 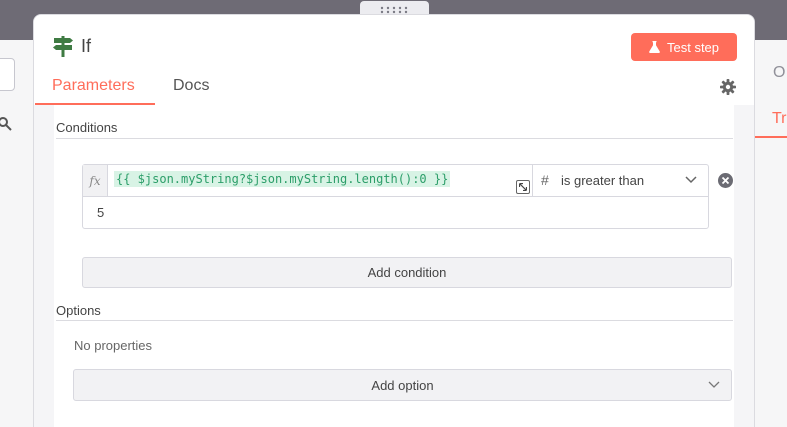 I want to click on output-panel-header: O, so click(x=779, y=72).